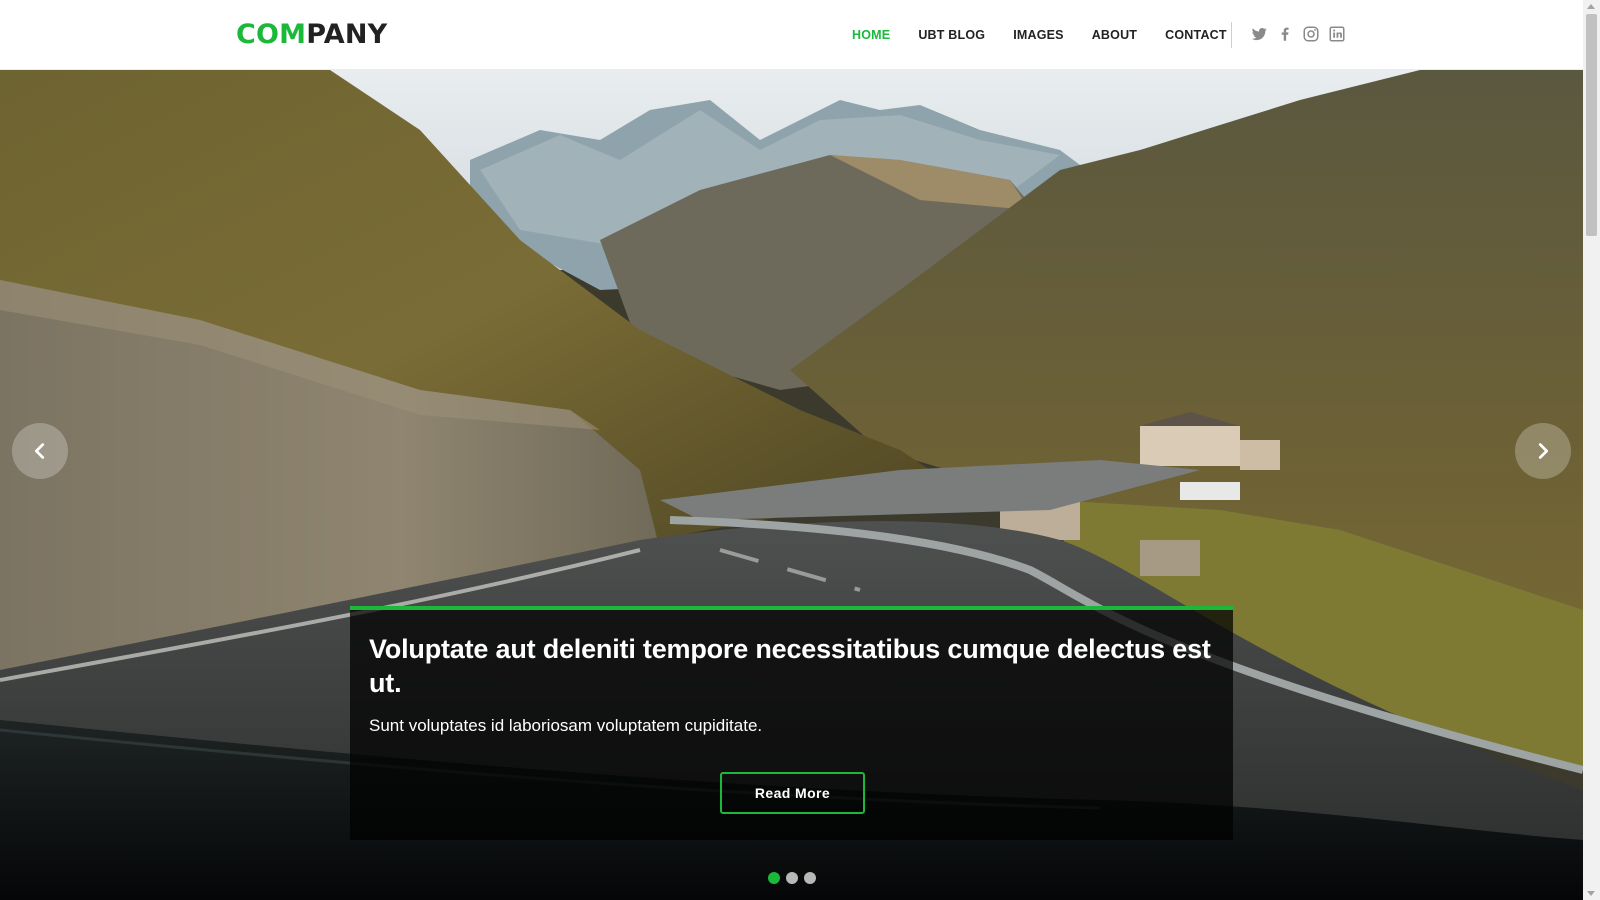  Describe the element at coordinates (792, 793) in the screenshot. I see `read-more-button: Read More` at that location.